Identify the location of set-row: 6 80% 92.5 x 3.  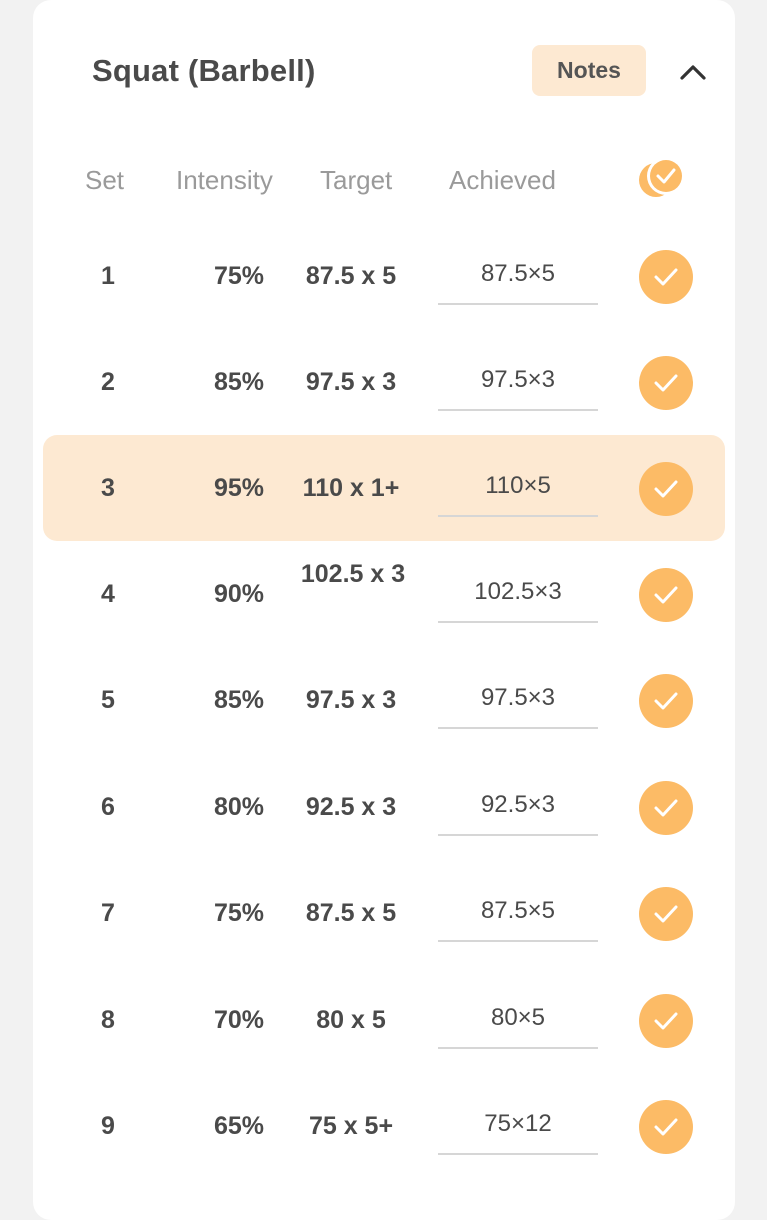
(384, 807).